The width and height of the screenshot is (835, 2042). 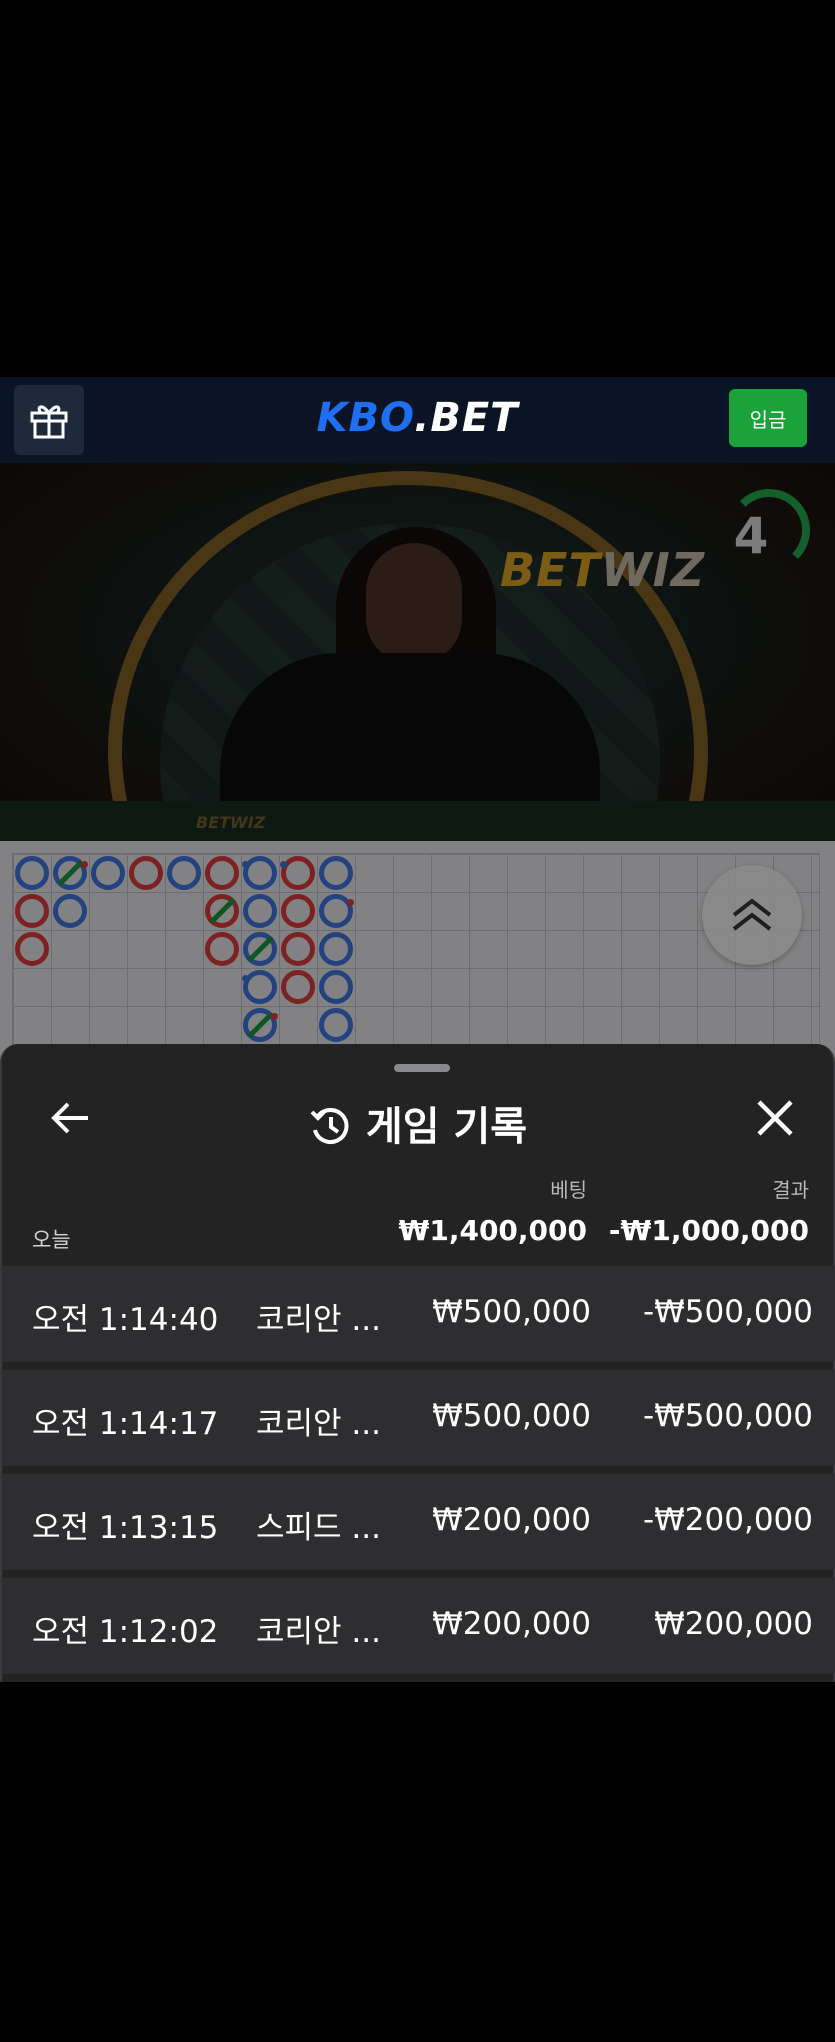 What do you see at coordinates (446, 1127) in the screenshot?
I see `sheet-title-text: 게임 기록` at bounding box center [446, 1127].